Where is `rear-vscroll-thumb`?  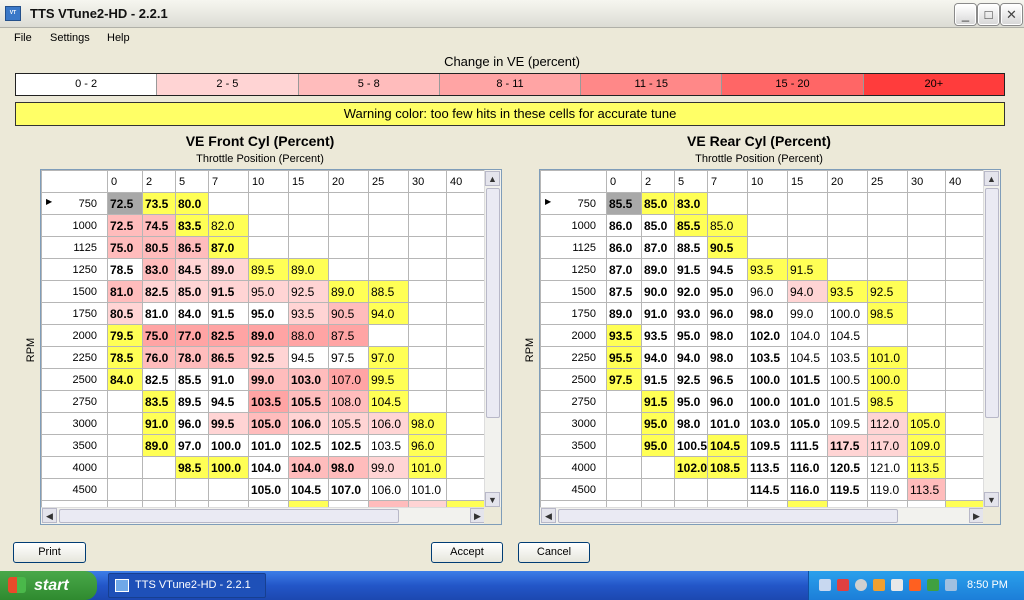 rear-vscroll-thumb is located at coordinates (992, 303).